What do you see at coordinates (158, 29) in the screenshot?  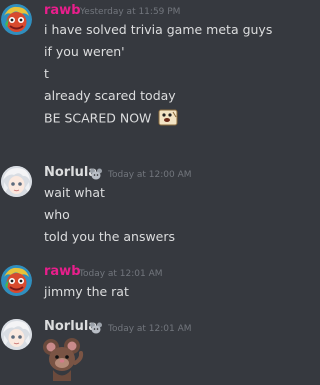 I see `message-line: i have solved trivia game meta guys` at bounding box center [158, 29].